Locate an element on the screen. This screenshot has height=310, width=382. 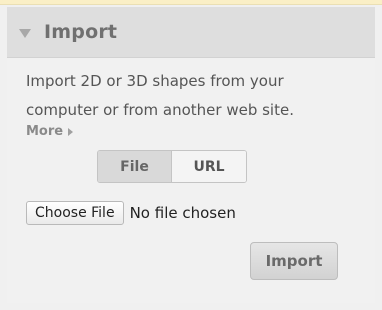
toggle-url-button: URL is located at coordinates (209, 166).